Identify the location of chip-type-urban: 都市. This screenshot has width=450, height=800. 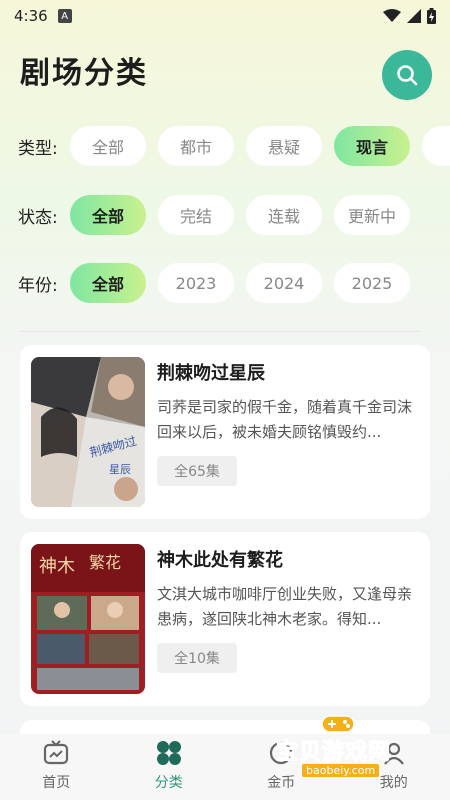
(196, 146).